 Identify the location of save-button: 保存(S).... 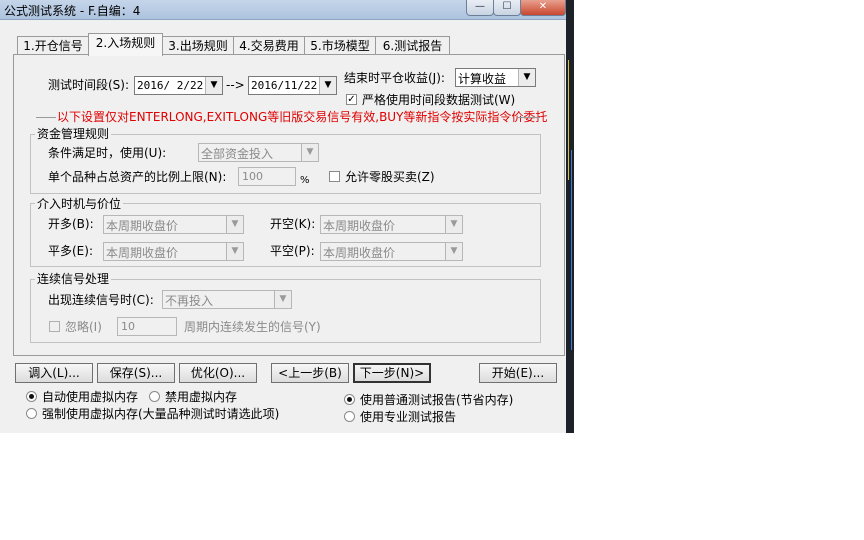
(136, 373).